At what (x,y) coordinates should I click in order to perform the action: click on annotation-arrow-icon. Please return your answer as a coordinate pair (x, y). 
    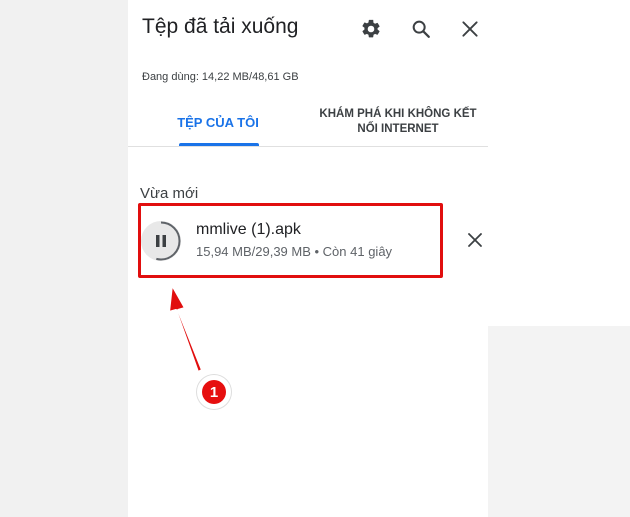
    Looking at the image, I should click on (185, 328).